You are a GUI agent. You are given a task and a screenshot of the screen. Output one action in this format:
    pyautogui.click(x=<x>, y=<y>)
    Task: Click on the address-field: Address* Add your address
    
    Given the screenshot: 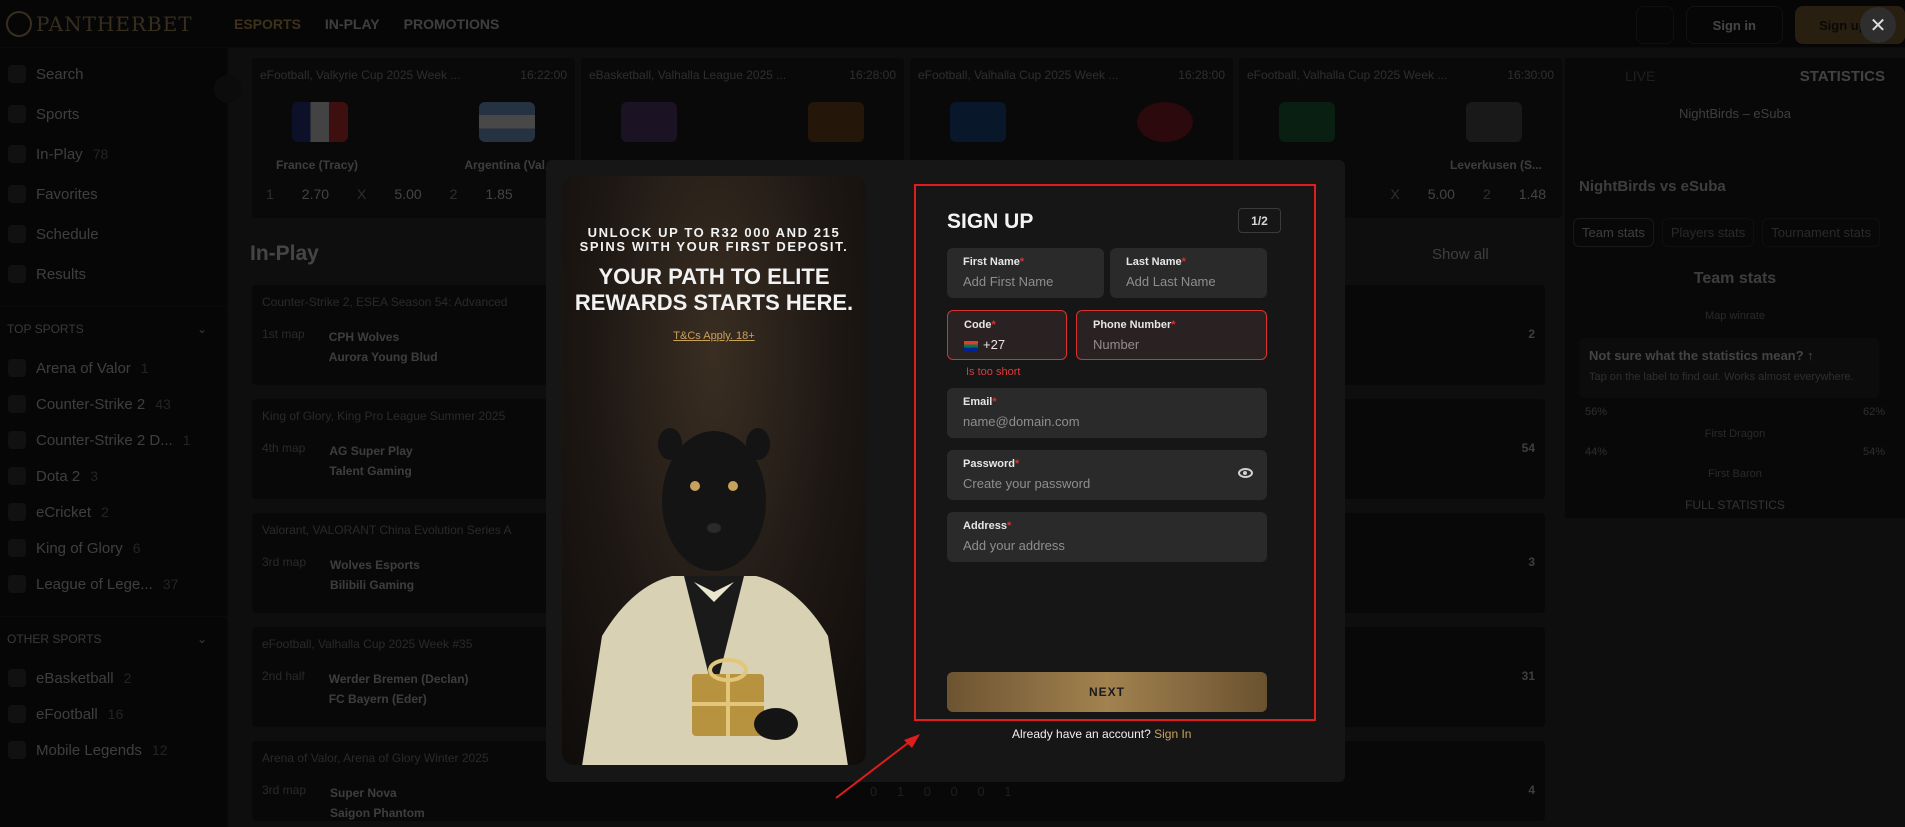 What is the action you would take?
    pyautogui.click(x=1107, y=537)
    